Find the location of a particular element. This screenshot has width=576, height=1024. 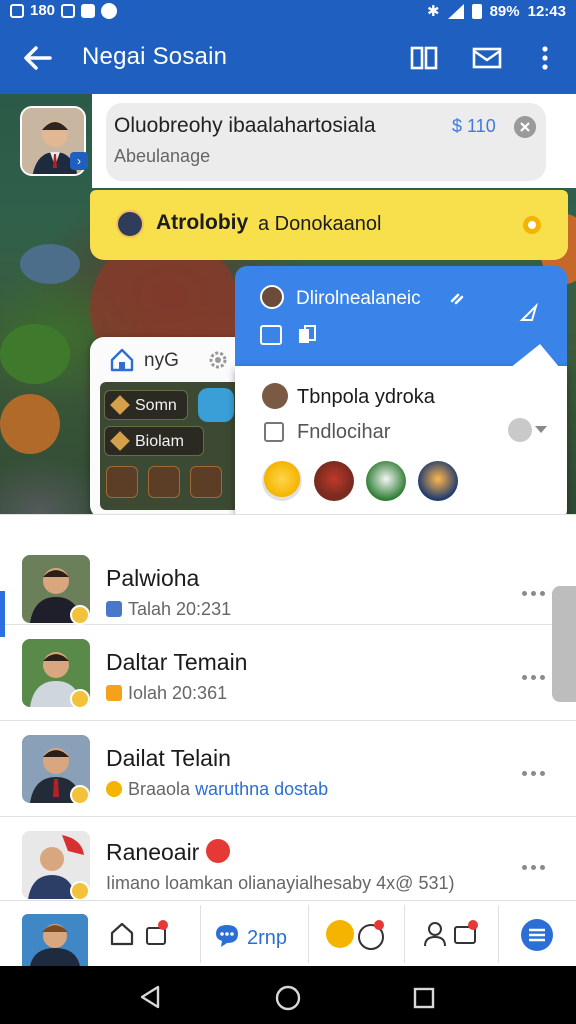

chat-preview: Braaola waruthna dostab is located at coordinates (217, 789).